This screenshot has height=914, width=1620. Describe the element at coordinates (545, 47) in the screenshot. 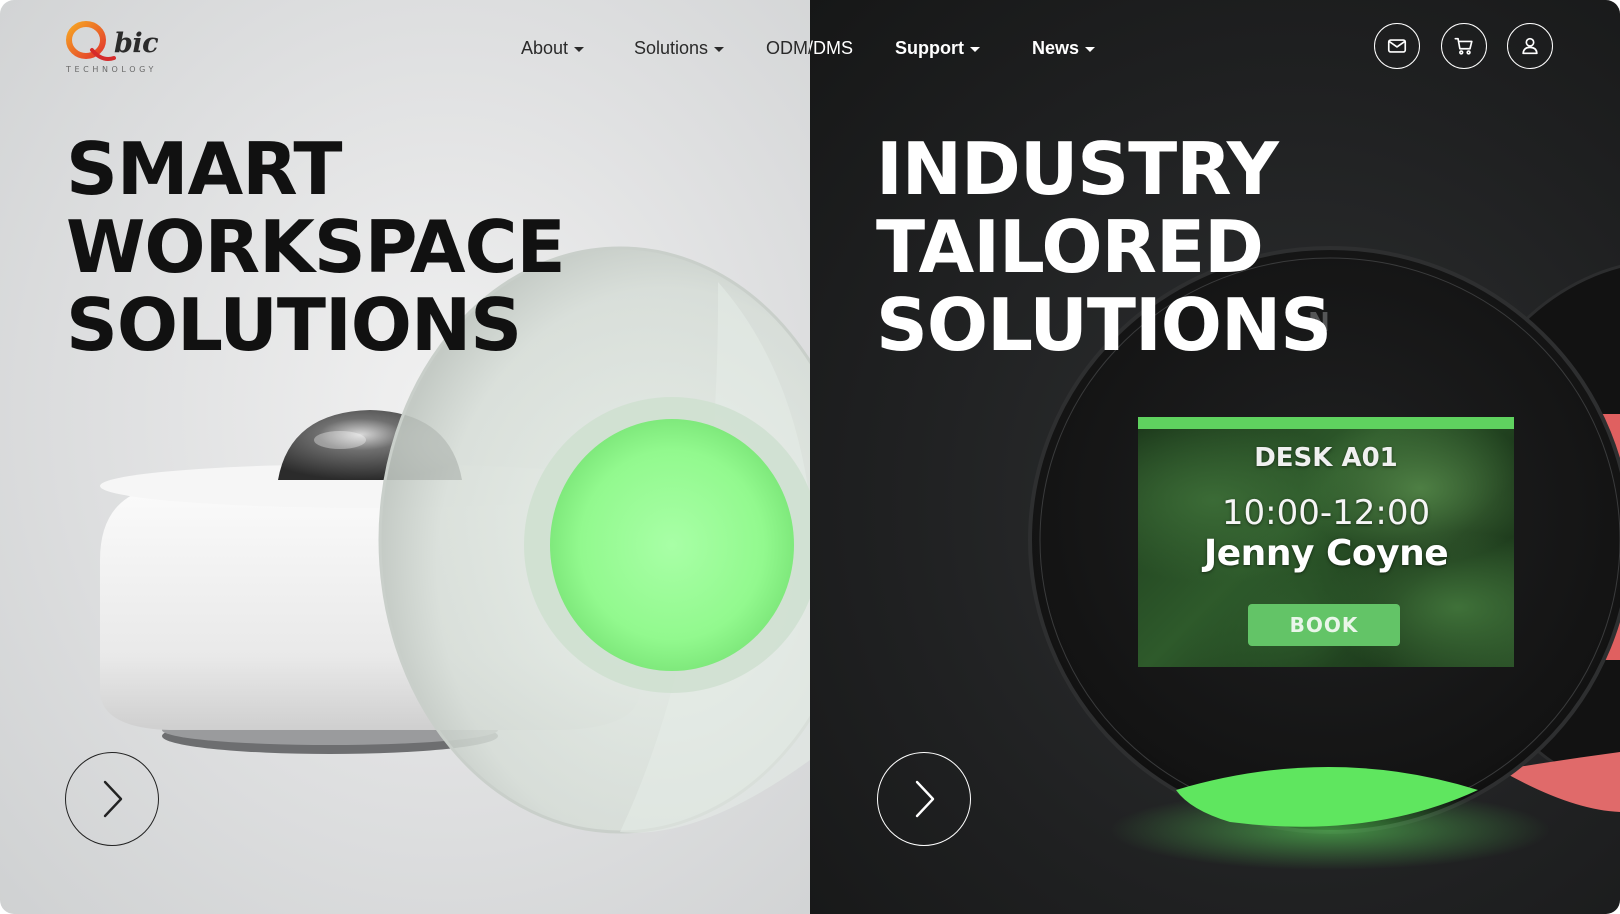

I see `nav-about-label: About` at that location.